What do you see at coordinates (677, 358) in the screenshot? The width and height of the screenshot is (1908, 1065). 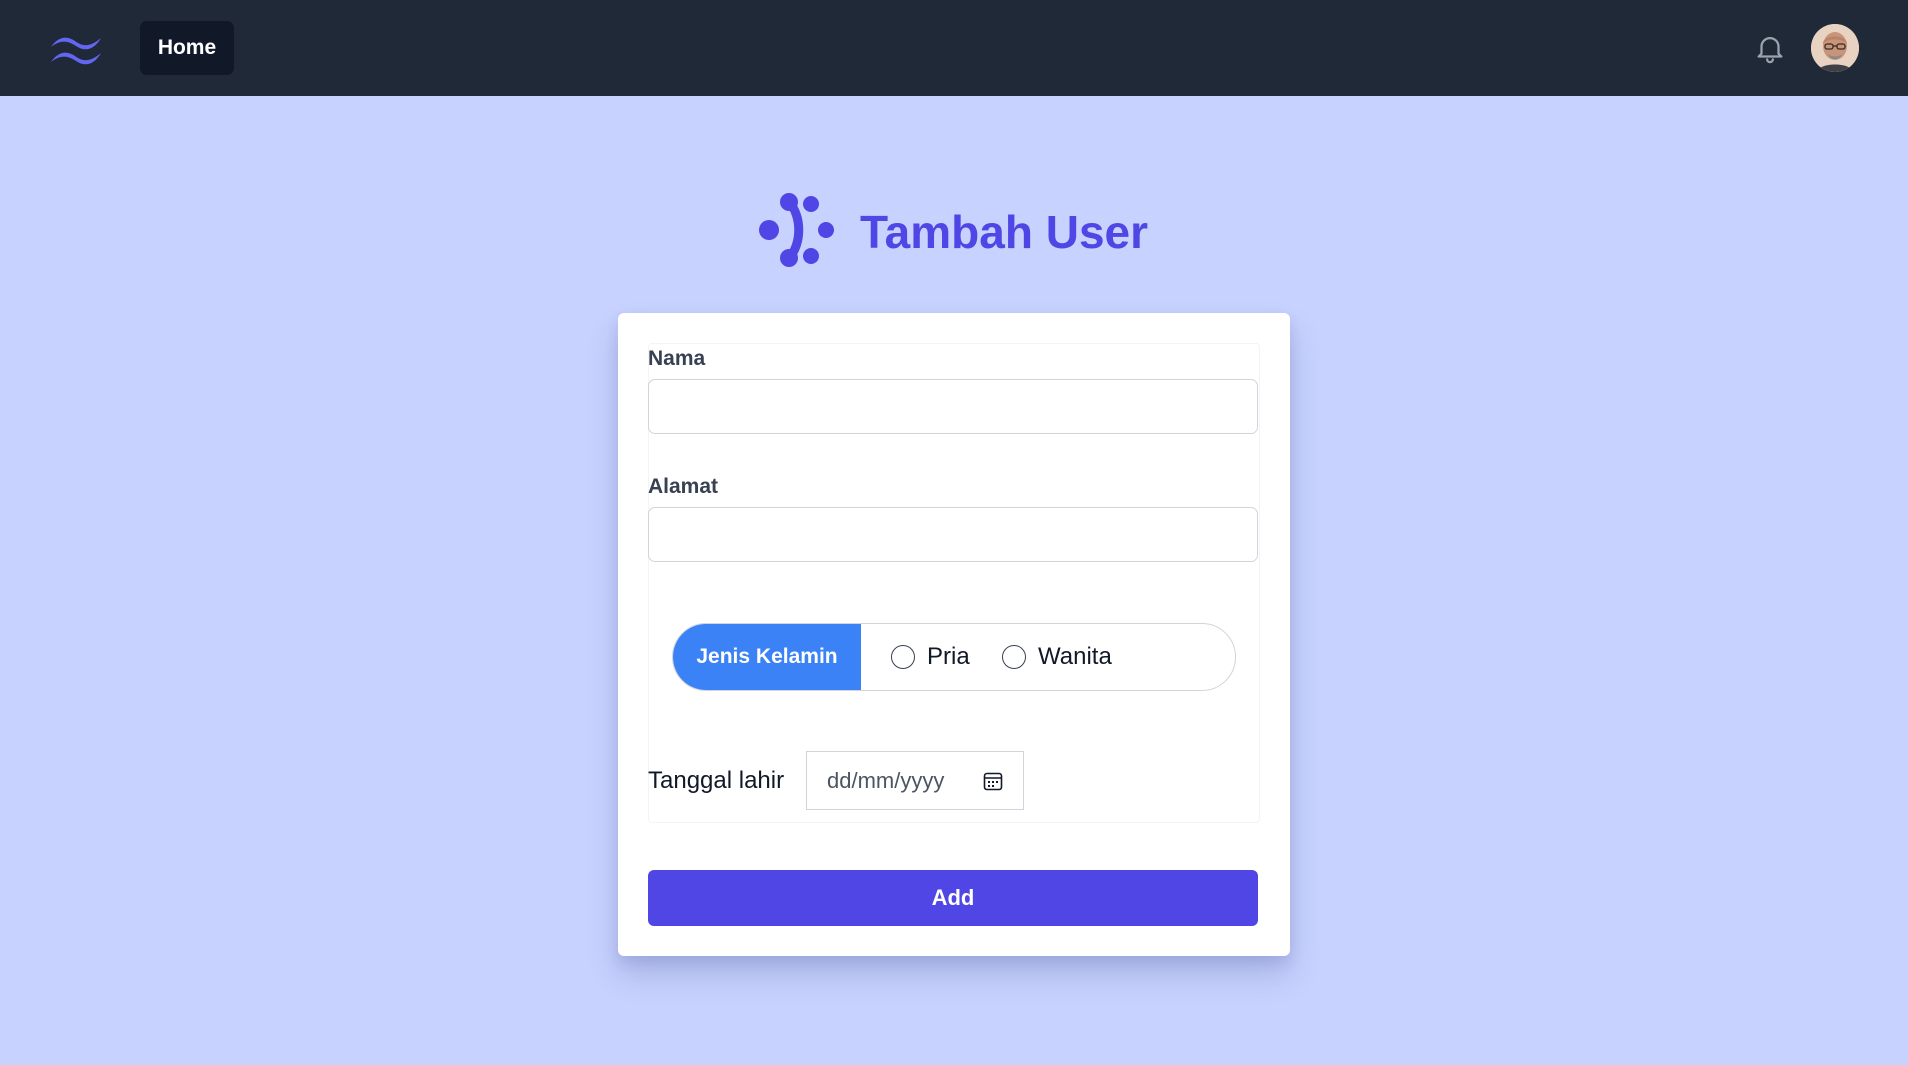 I see `nama-label: Nama` at bounding box center [677, 358].